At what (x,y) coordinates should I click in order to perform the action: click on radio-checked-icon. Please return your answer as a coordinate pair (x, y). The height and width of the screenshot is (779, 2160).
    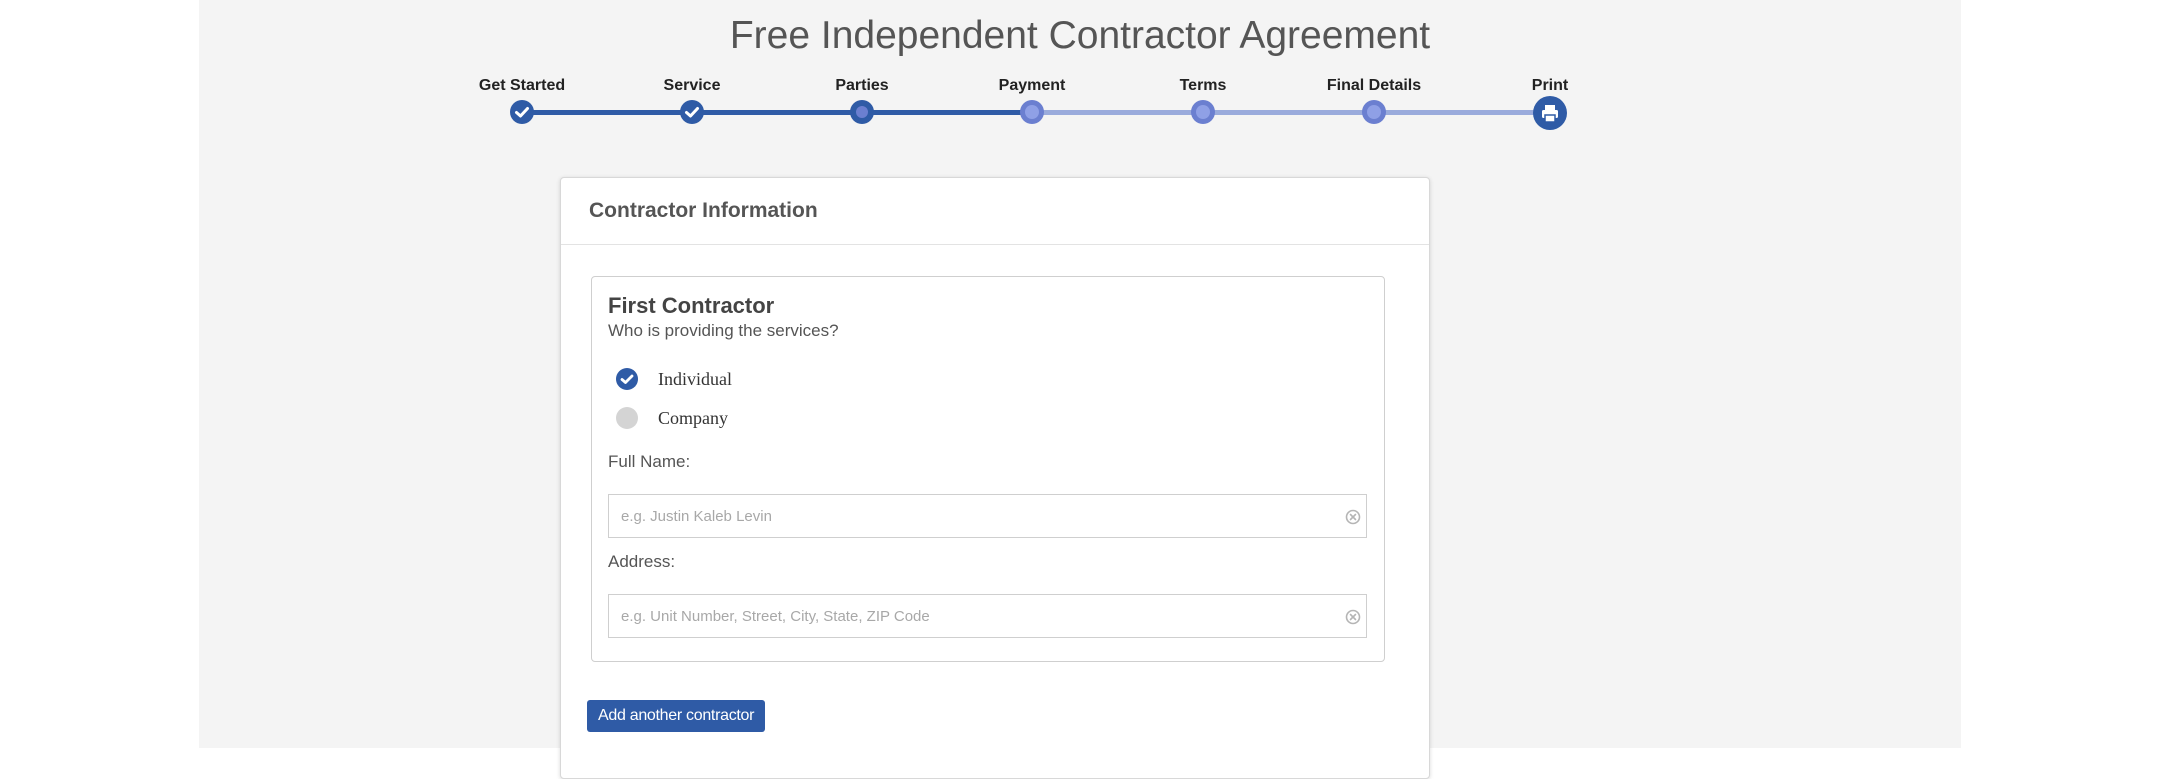
    Looking at the image, I should click on (627, 379).